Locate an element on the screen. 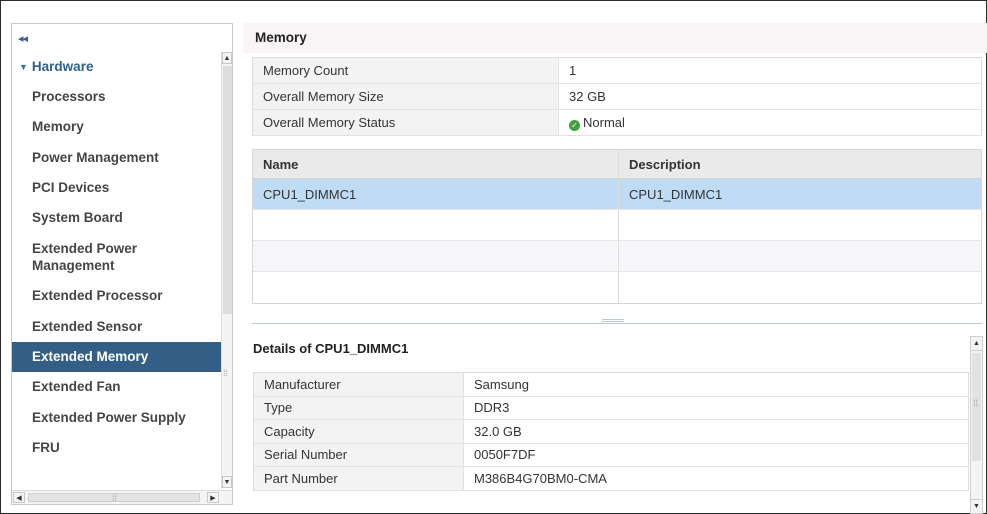 This screenshot has height=514, width=987. details-row: Part Number M386B4G70BM0-CMA is located at coordinates (611, 478).